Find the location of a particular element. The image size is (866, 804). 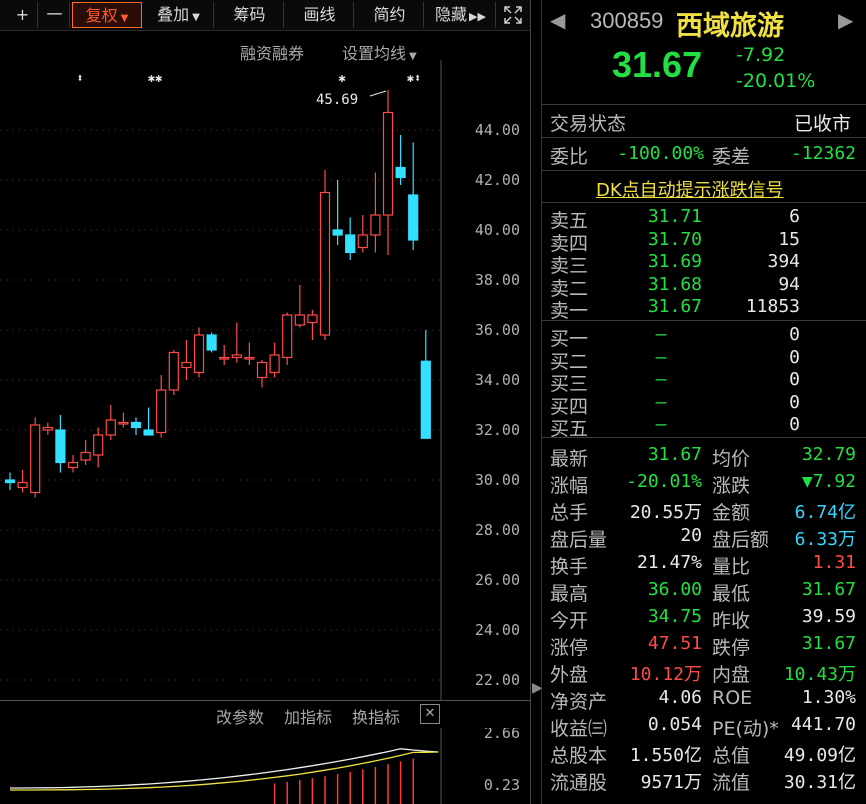

stat-label: PE(动)* is located at coordinates (745, 729).